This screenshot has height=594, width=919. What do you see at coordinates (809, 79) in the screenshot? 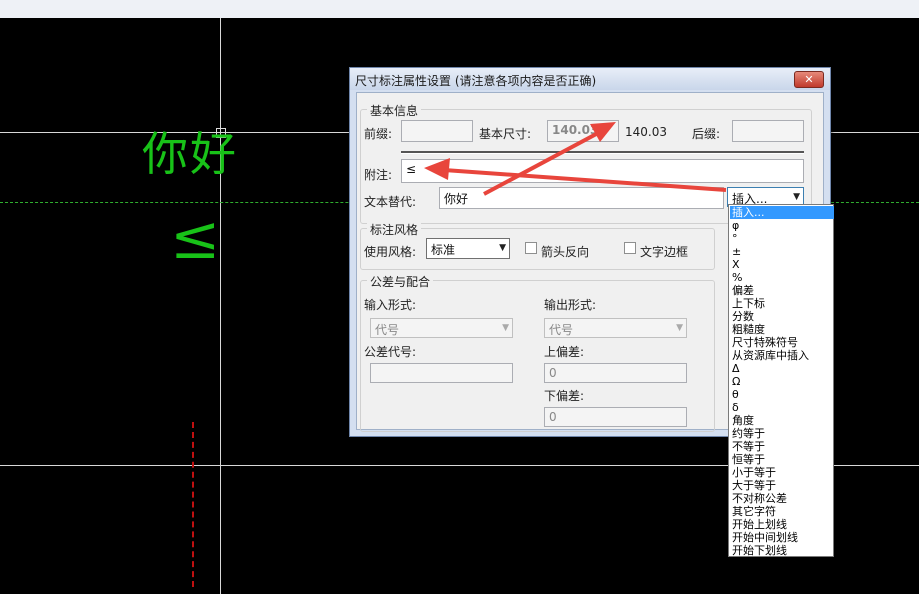
I see `close-button: ✕` at bounding box center [809, 79].